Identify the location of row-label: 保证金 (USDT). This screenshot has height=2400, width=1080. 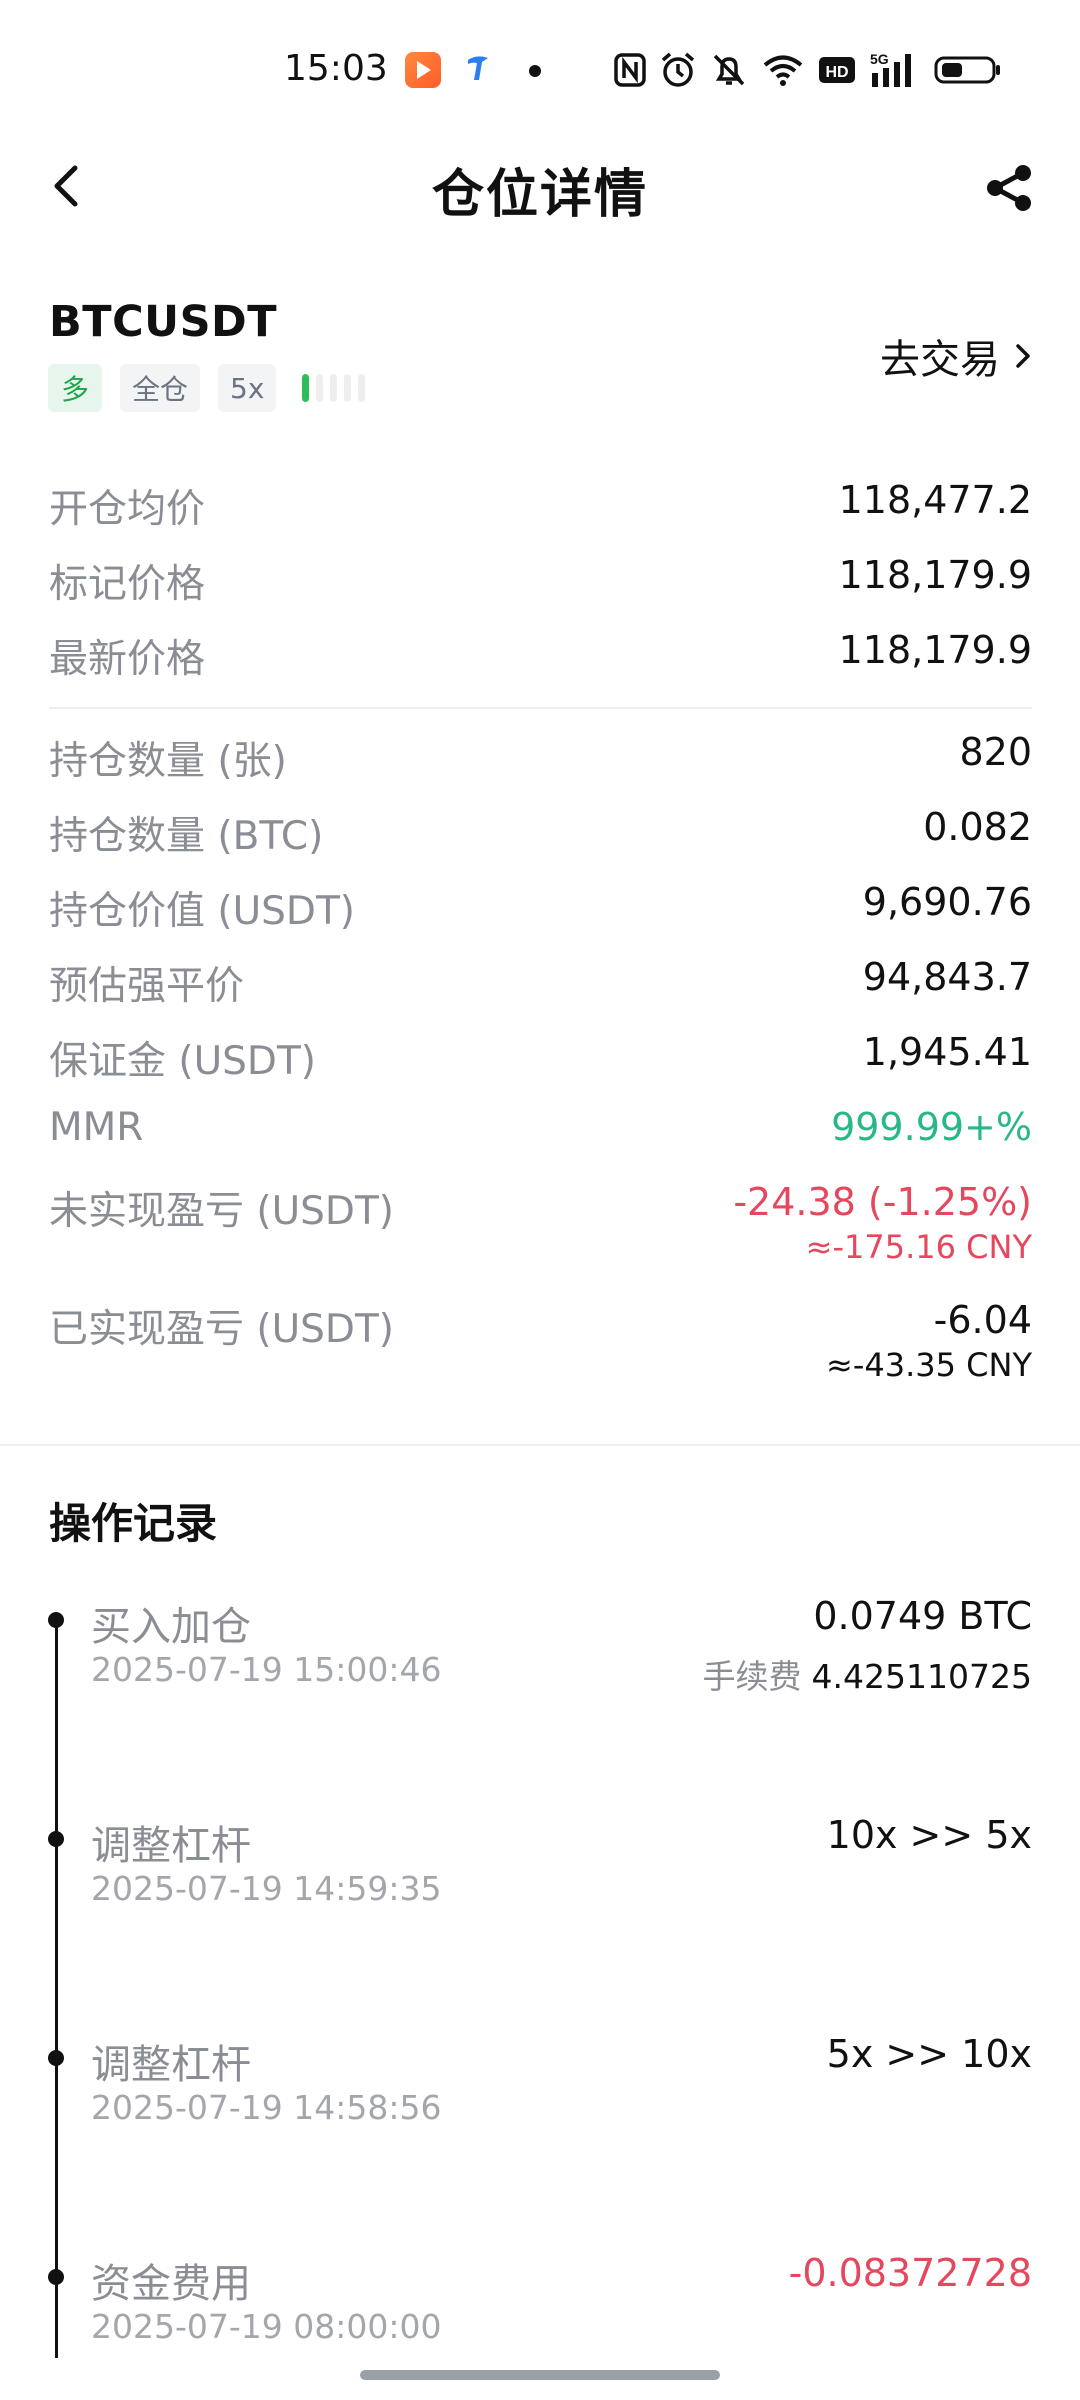
(182, 1061).